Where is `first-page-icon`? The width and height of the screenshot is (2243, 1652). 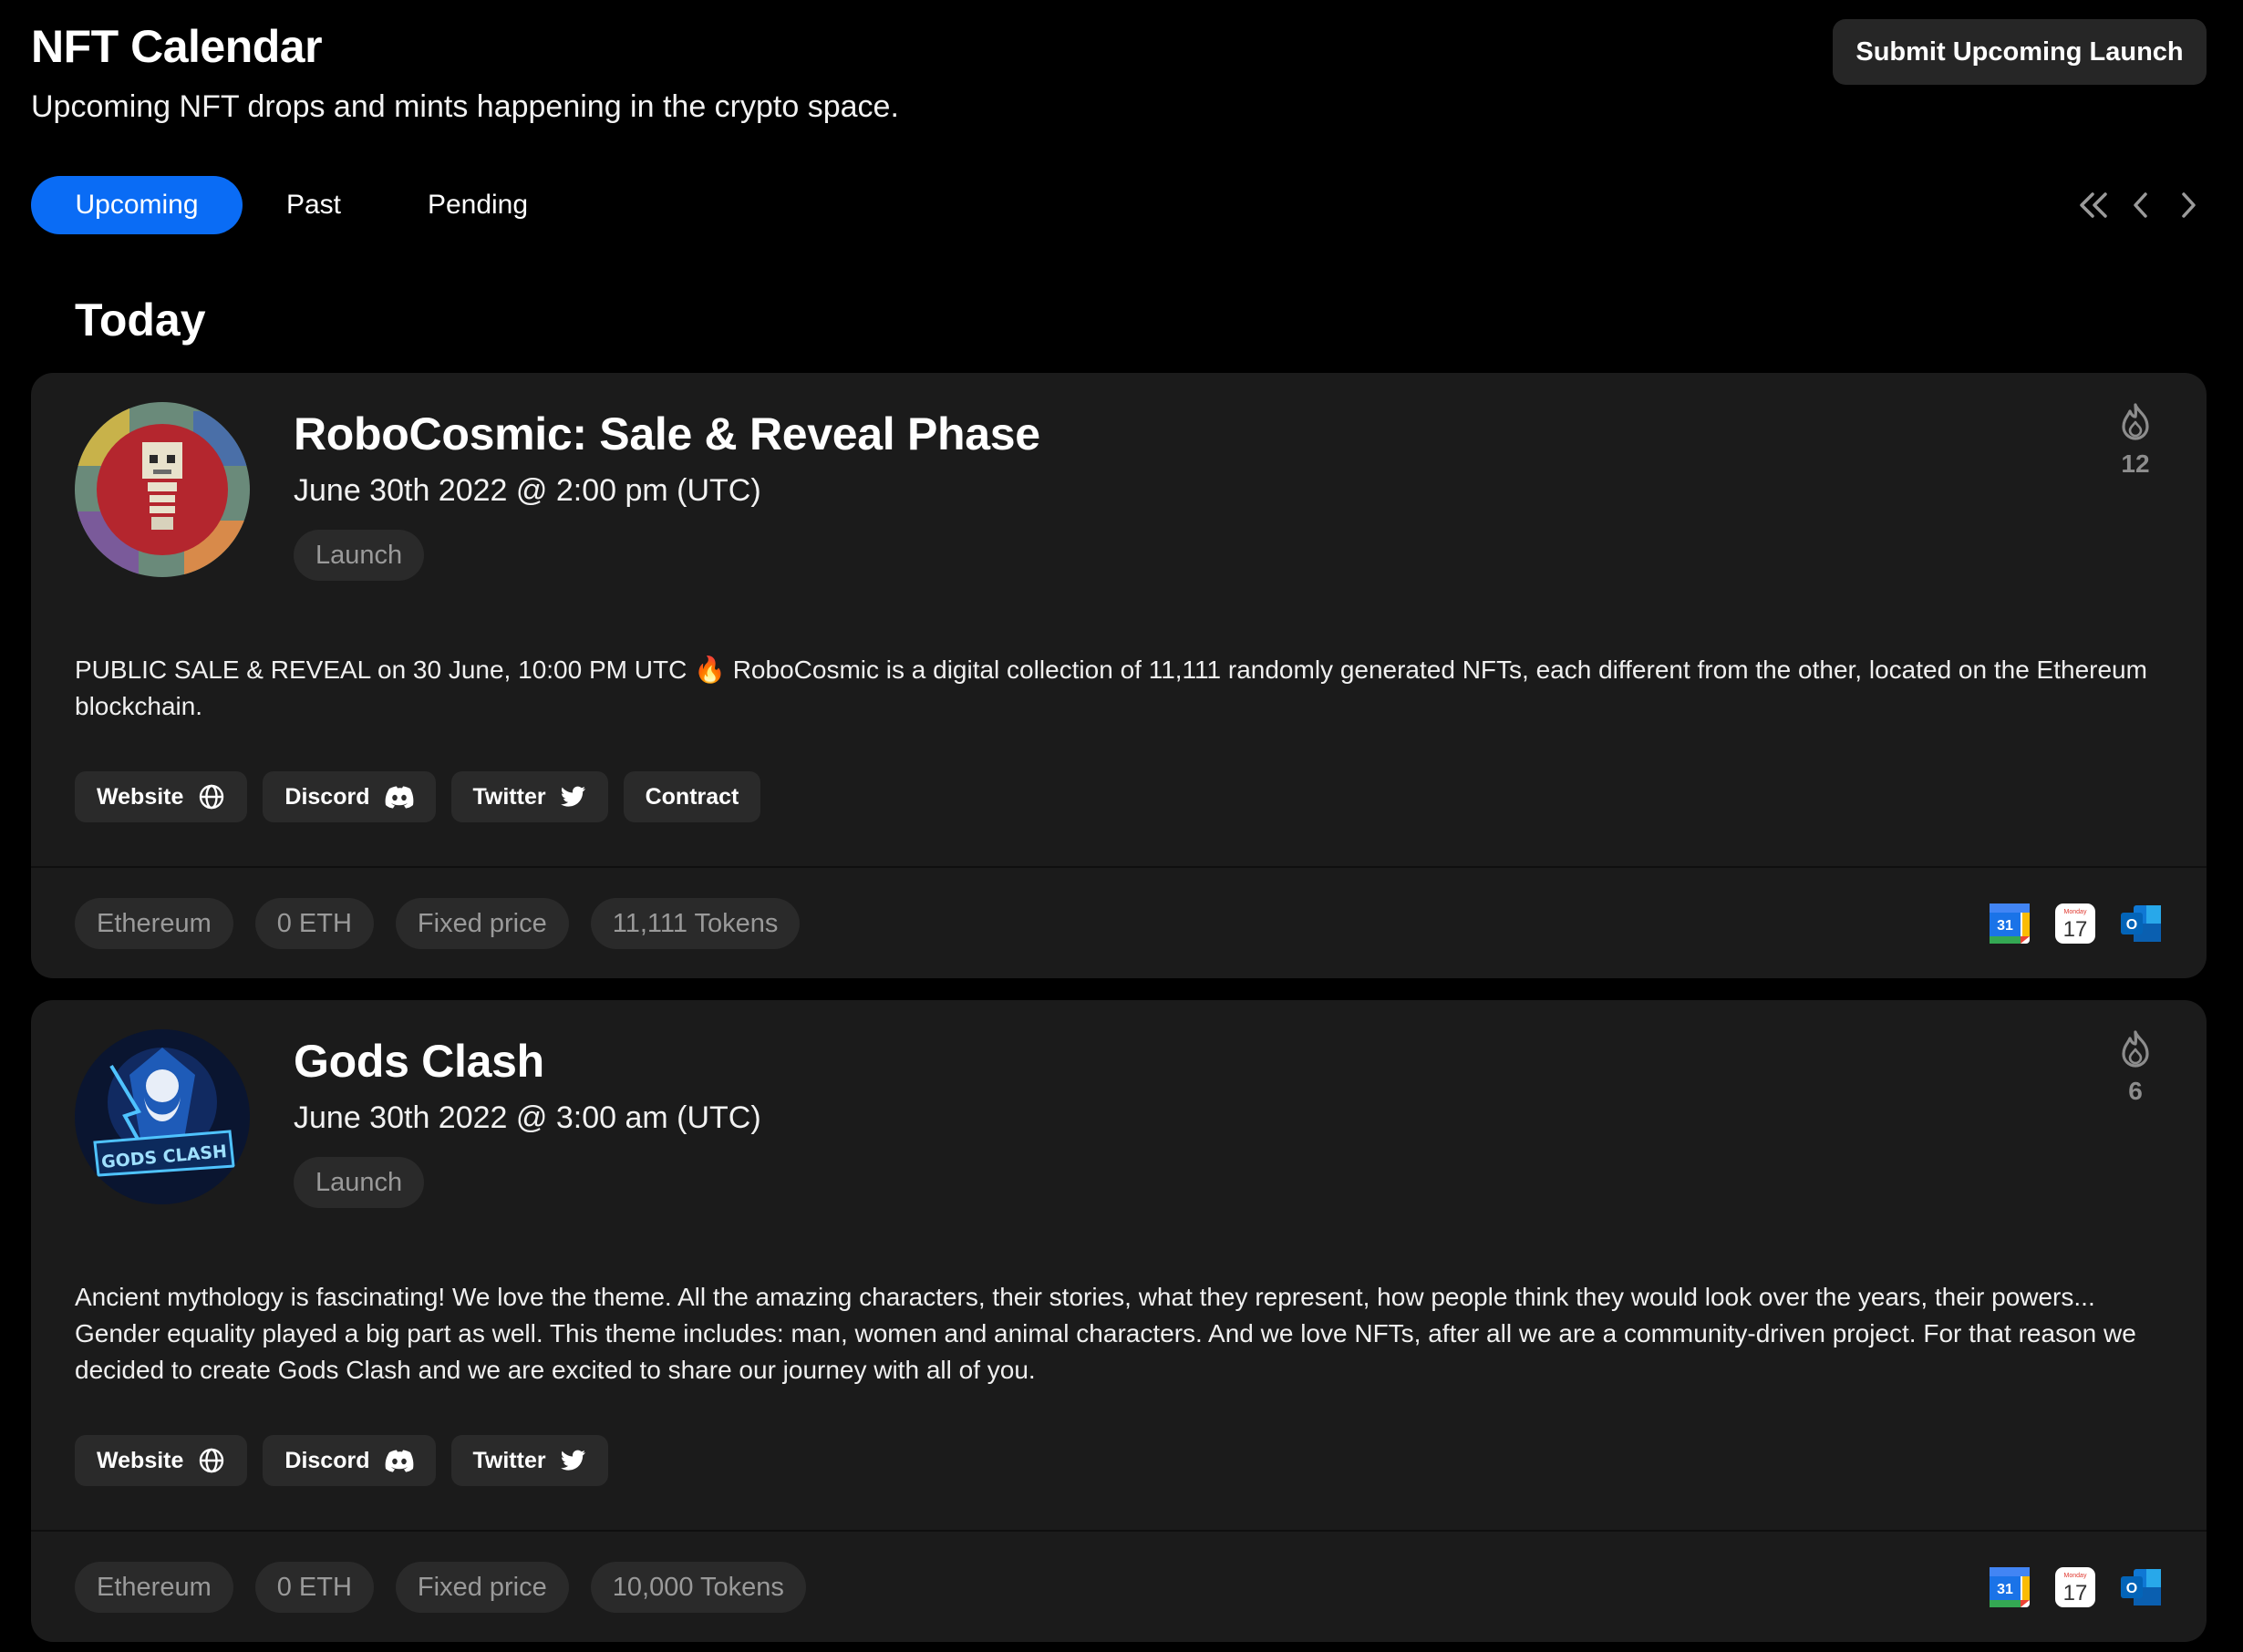
first-page-icon is located at coordinates (2093, 205).